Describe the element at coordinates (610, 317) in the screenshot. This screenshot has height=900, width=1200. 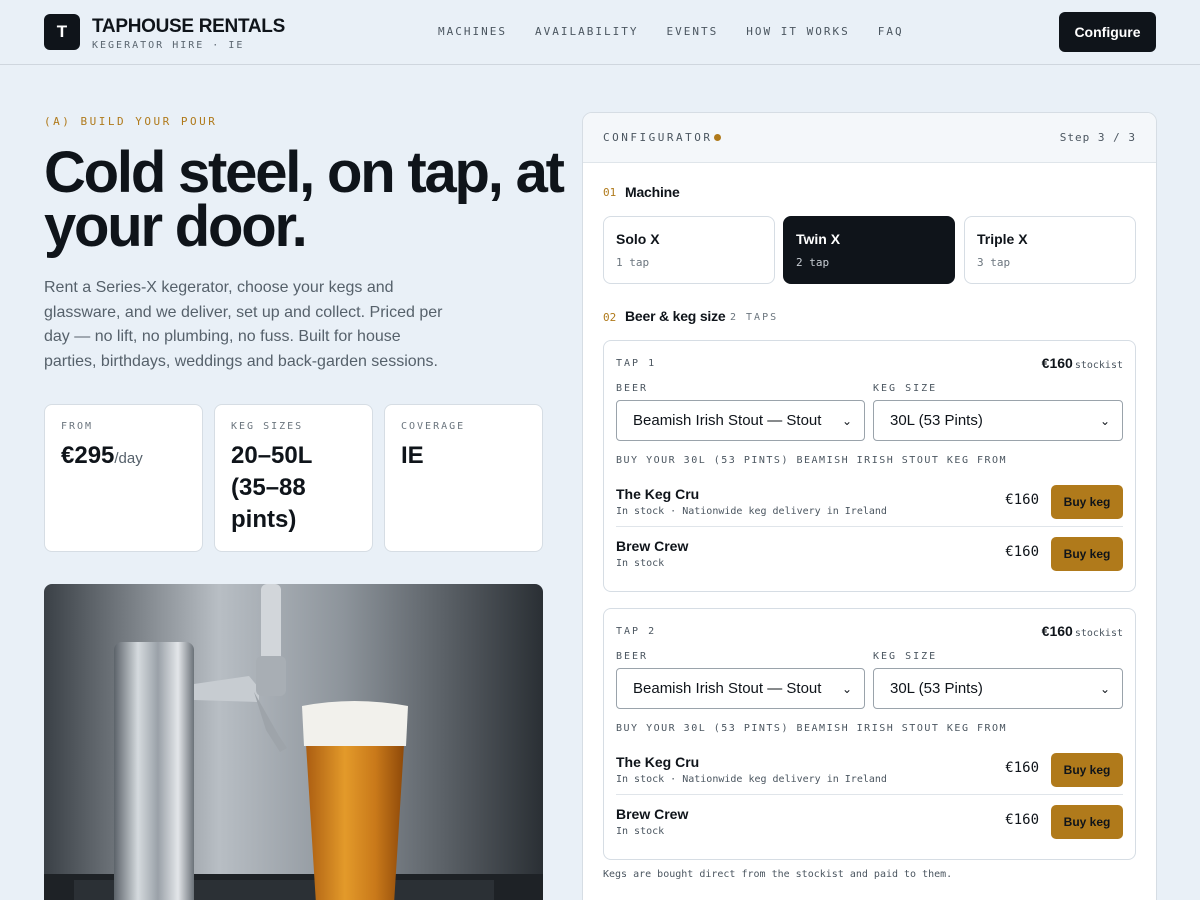
I see `section-number: 02` at that location.